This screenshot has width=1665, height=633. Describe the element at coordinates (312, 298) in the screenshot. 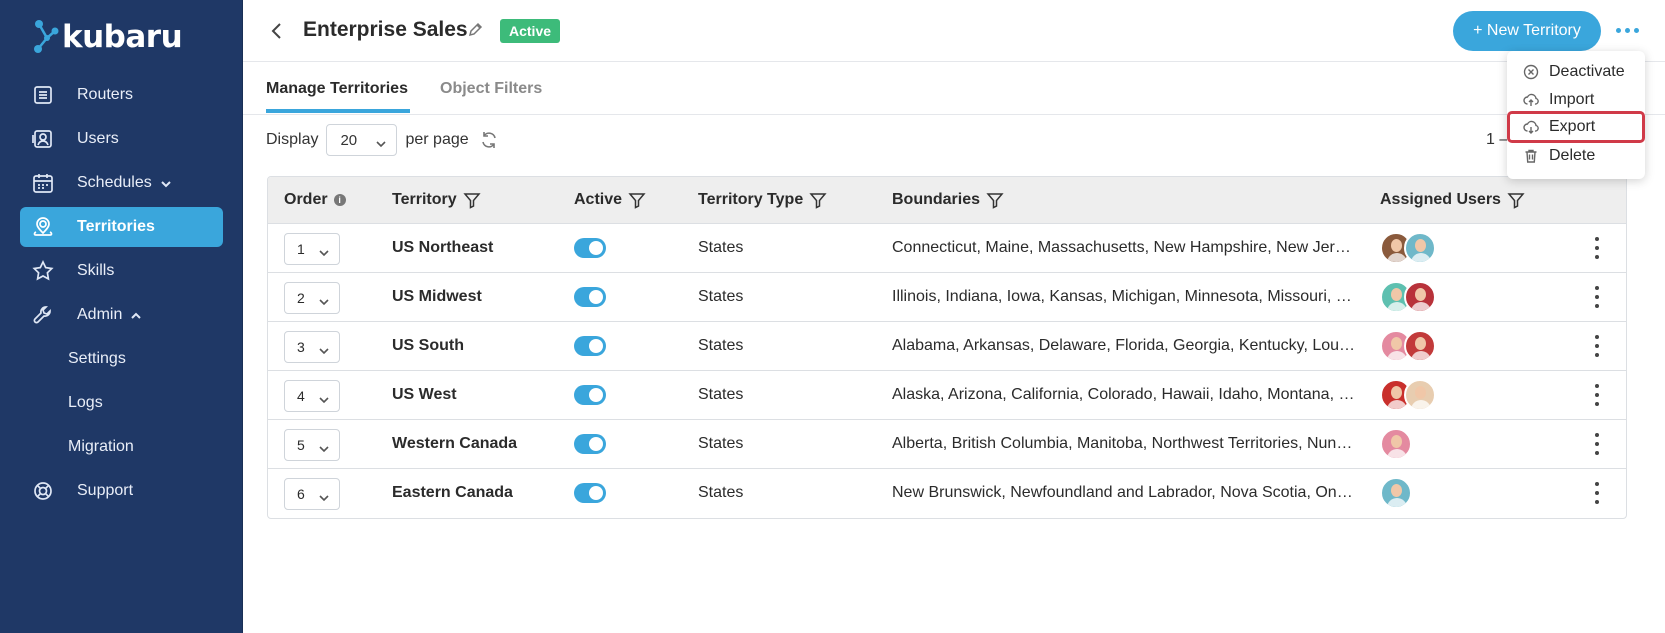

I see `order-select: 2` at that location.